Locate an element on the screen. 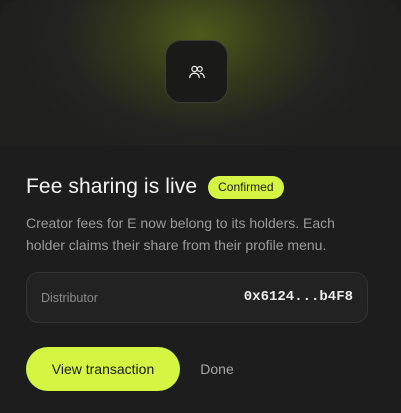 The image size is (401, 413). hero-icon-tile is located at coordinates (196, 71).